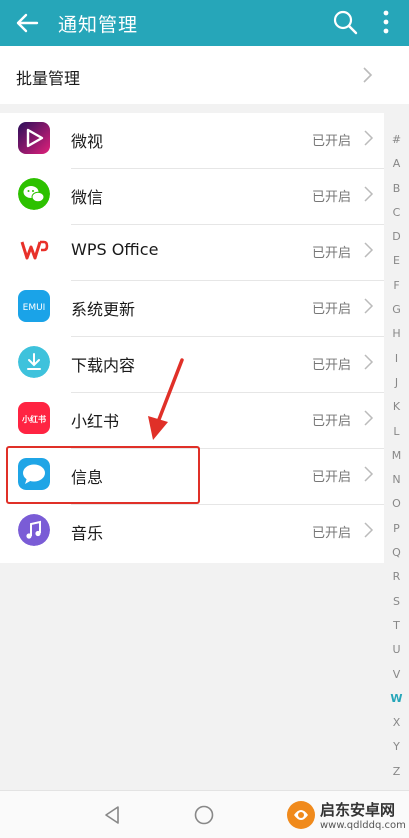 Image resolution: width=409 pixels, height=838 pixels. What do you see at coordinates (358, 810) in the screenshot?
I see `watermark-title: 启东安卓网` at bounding box center [358, 810].